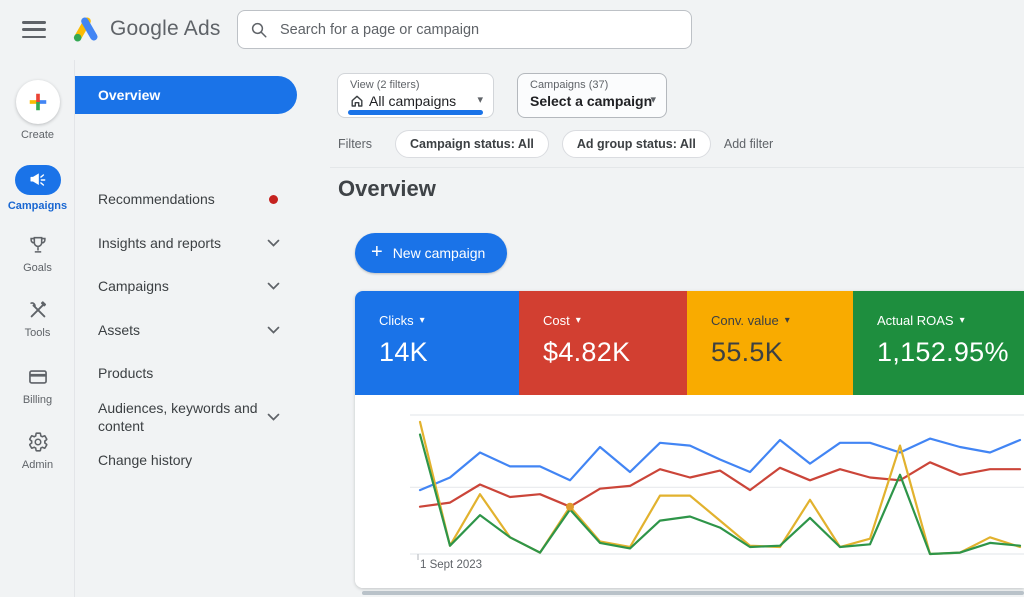 Image resolution: width=1024 pixels, height=597 pixels. What do you see at coordinates (37, 377) in the screenshot?
I see `billing-card-icon` at bounding box center [37, 377].